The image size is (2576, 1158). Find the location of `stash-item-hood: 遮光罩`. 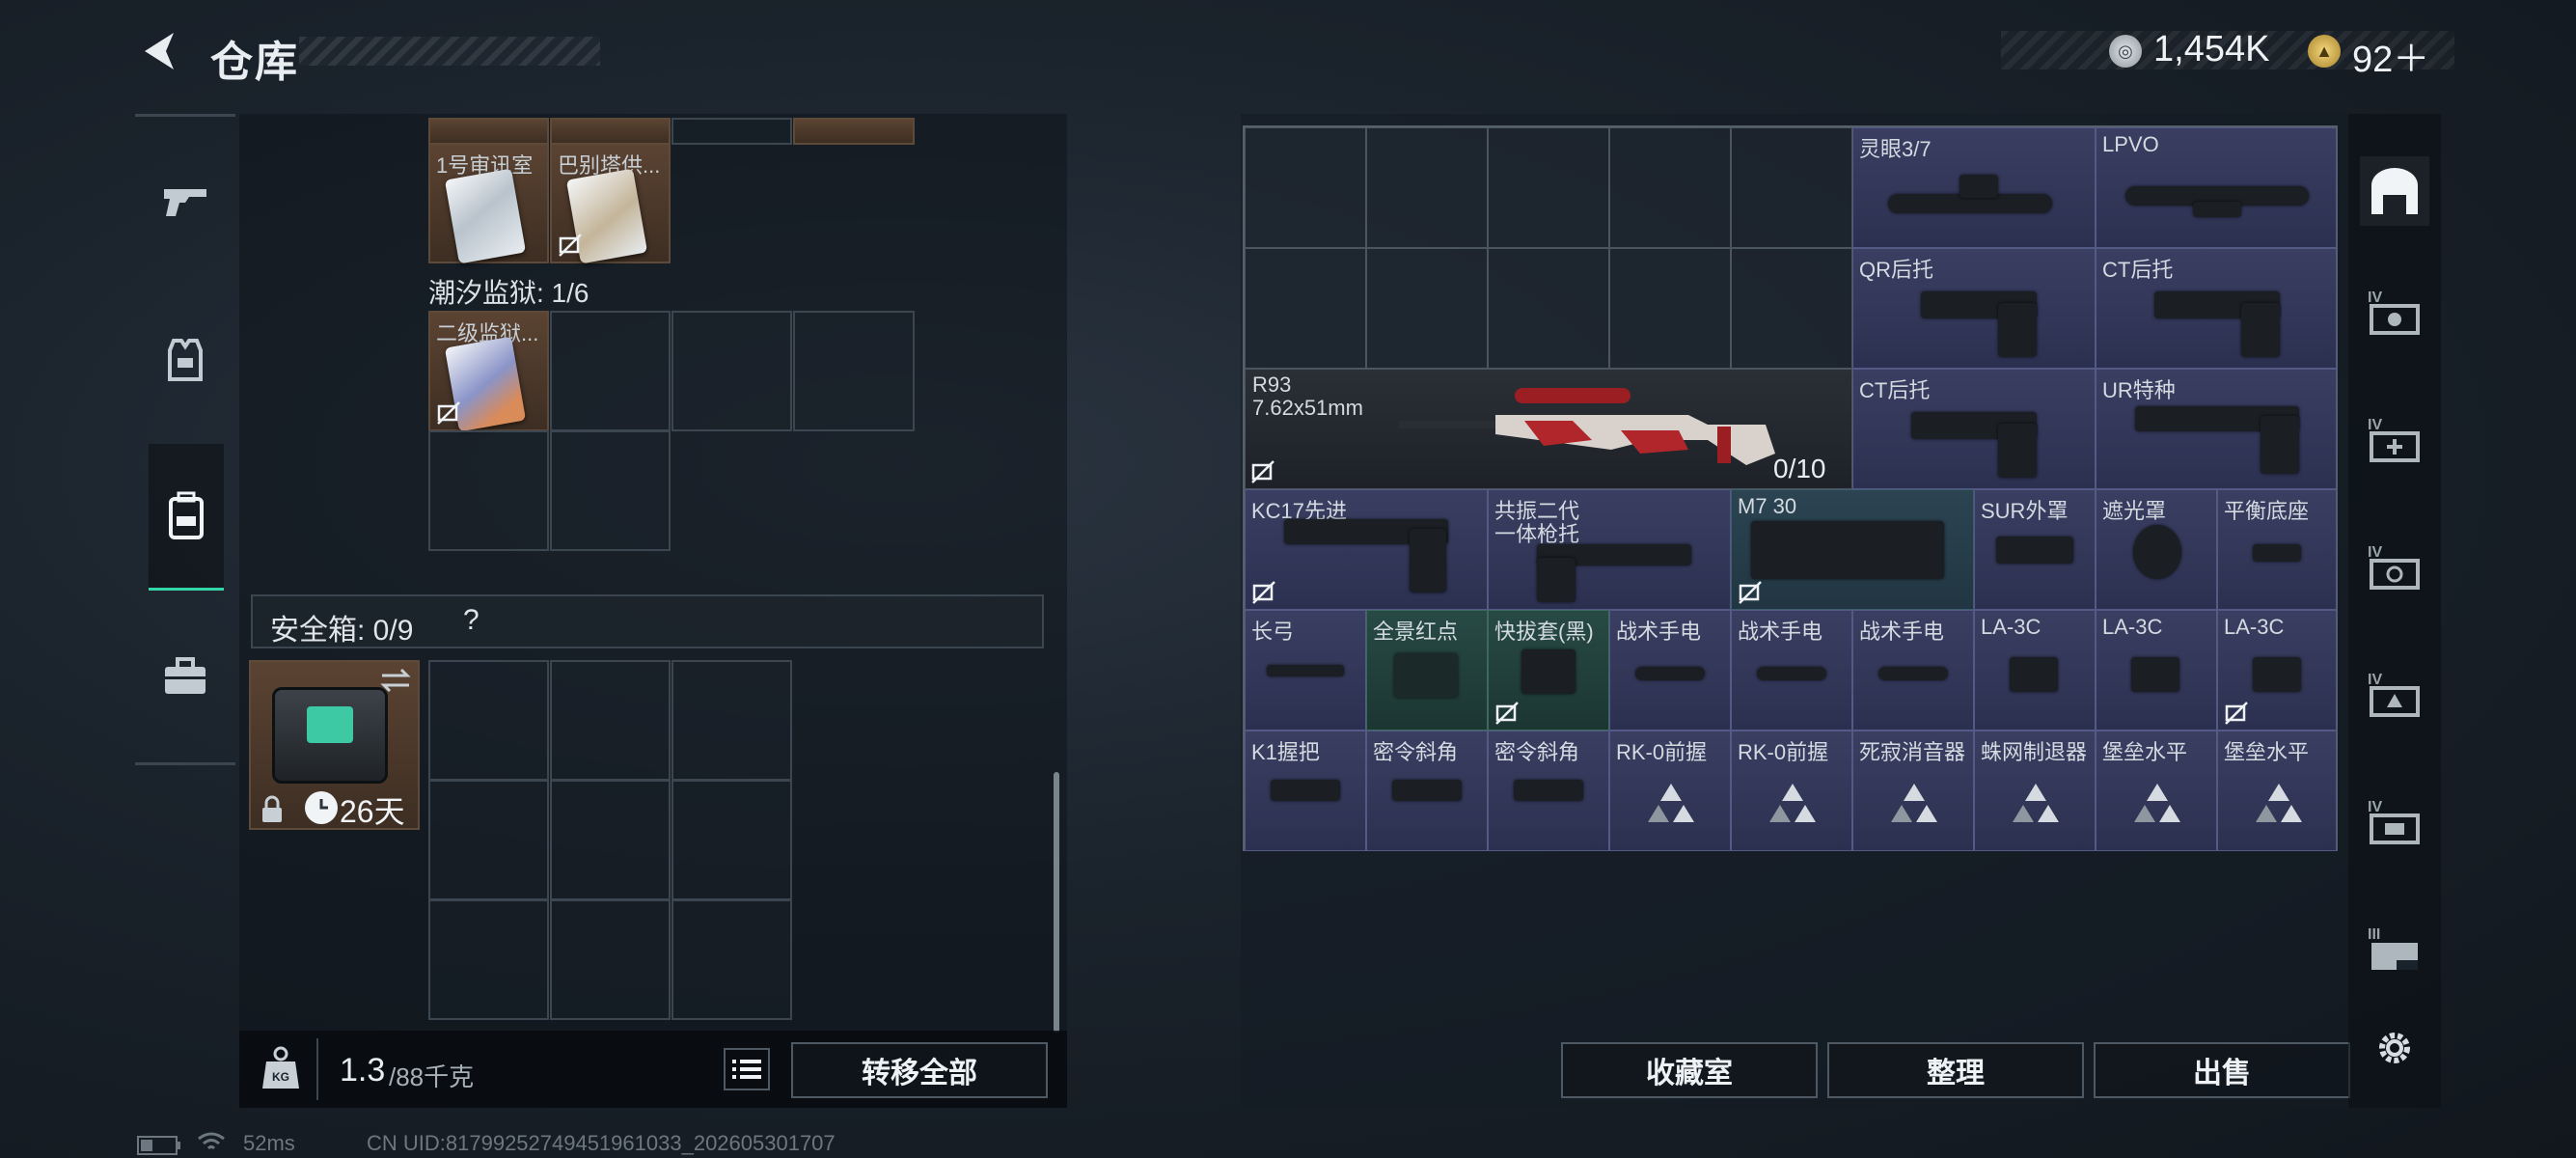

stash-item-hood: 遮光罩 is located at coordinates (2157, 549).